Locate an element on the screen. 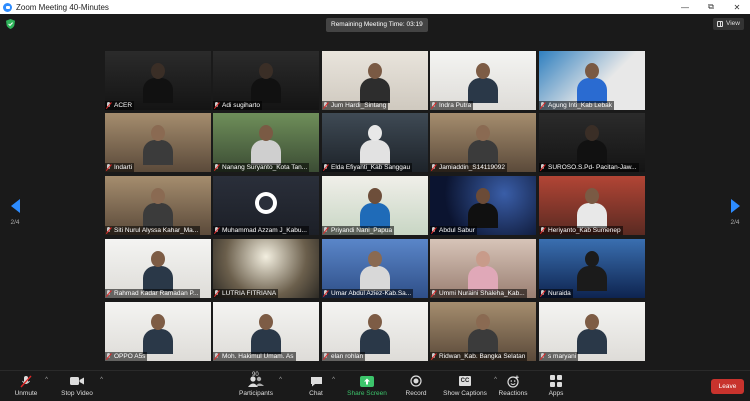 This screenshot has width=750, height=401. reactions-button: Reactions is located at coordinates (513, 385).